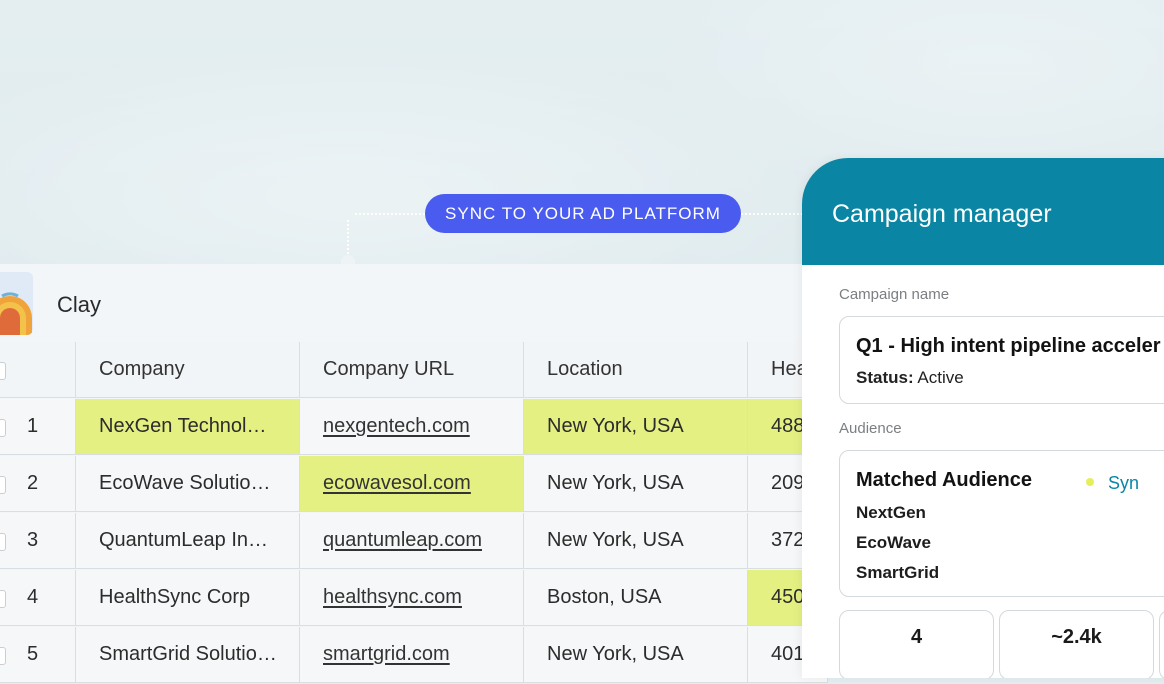 Image resolution: width=1164 pixels, height=684 pixels. What do you see at coordinates (1161, 644) in the screenshot?
I see `stat-card-extra` at bounding box center [1161, 644].